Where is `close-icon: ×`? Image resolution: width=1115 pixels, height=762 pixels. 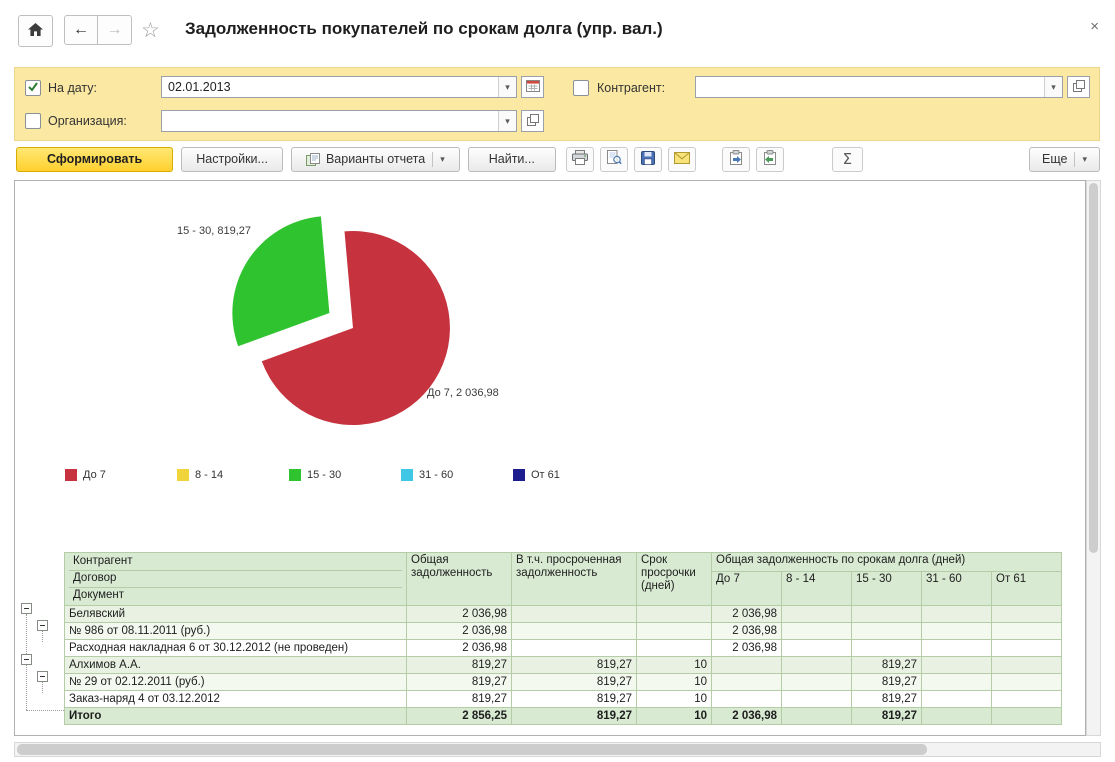
close-icon: × is located at coordinates (1094, 26).